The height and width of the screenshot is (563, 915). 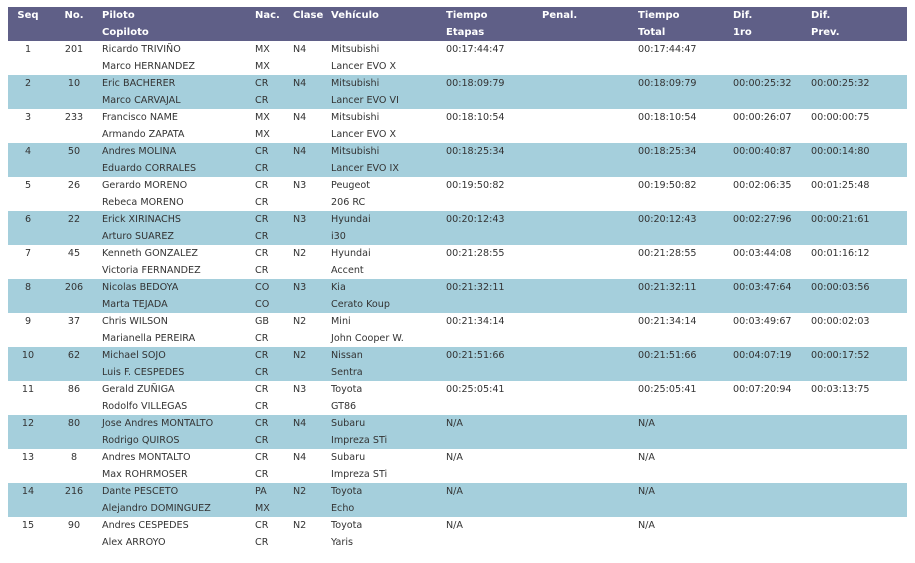 What do you see at coordinates (683, 321) in the screenshot?
I see `cell-tiempo-total: 00:21:34:14` at bounding box center [683, 321].